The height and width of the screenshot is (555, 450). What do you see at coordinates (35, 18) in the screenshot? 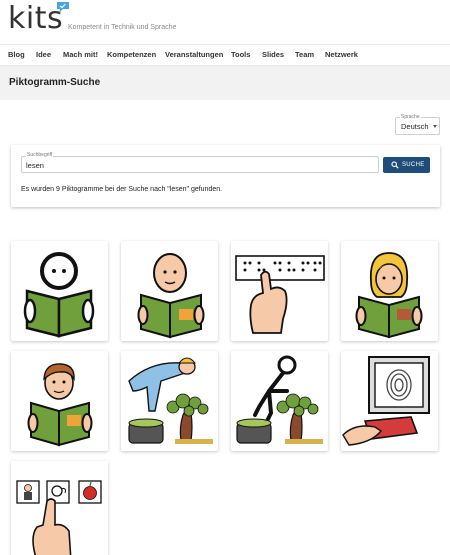
I see `site-logo: kits` at bounding box center [35, 18].